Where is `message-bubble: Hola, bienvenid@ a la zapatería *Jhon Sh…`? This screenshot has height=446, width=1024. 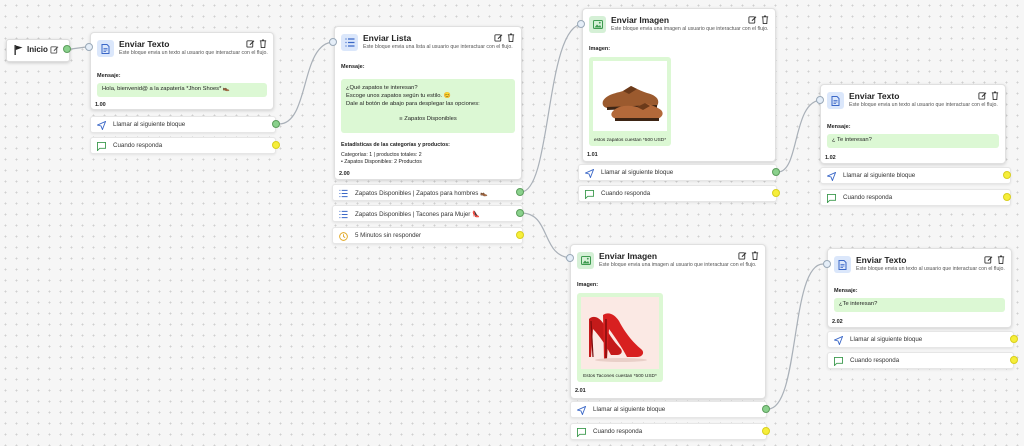 message-bubble: Hola, bienvenid@ a la zapatería *Jhon Sh… is located at coordinates (182, 90).